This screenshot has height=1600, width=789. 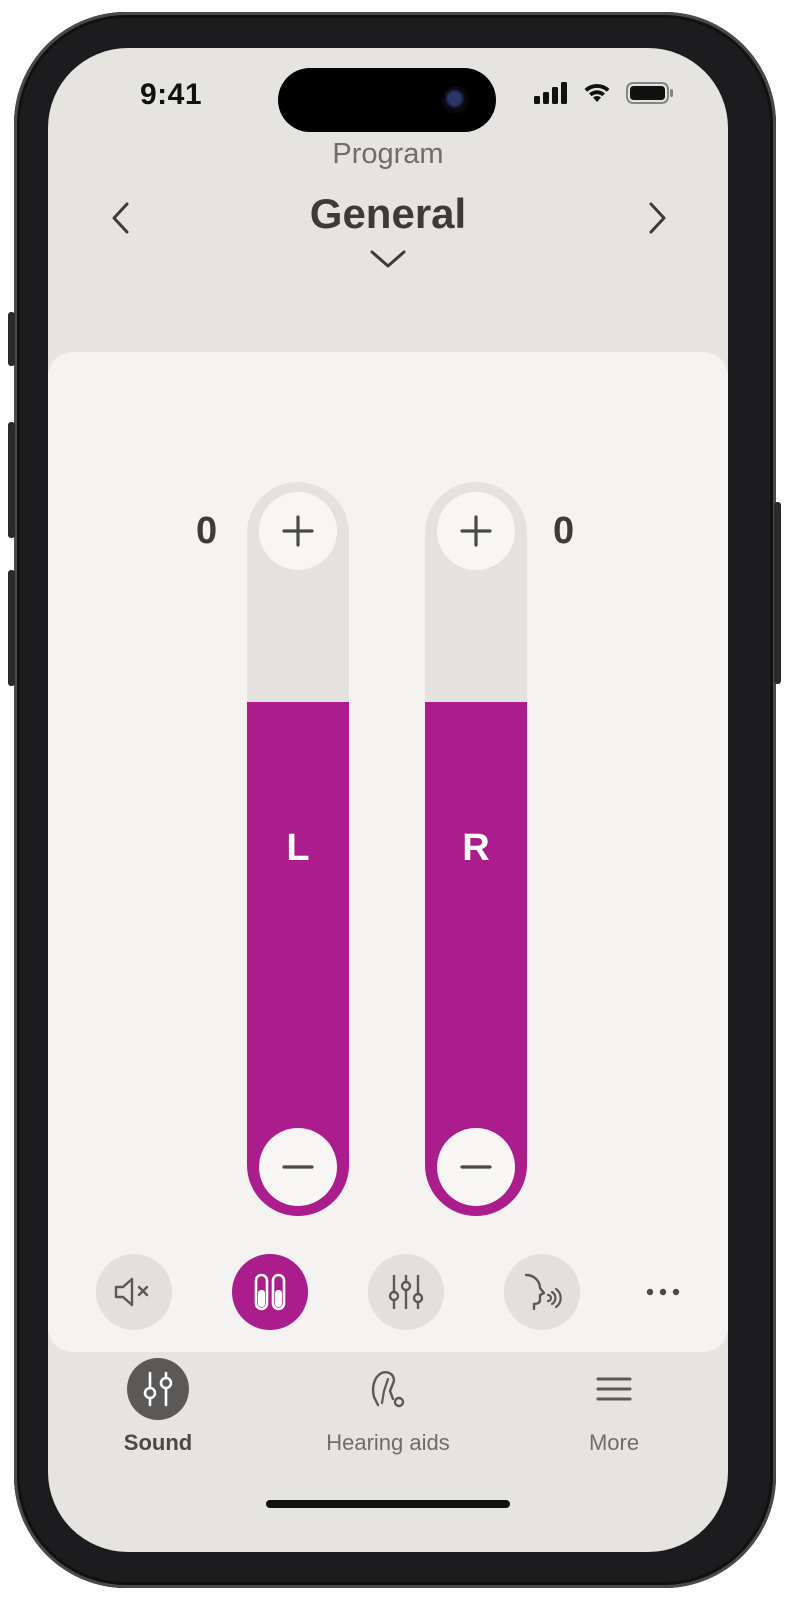 I want to click on right-side-label: R, so click(x=476, y=848).